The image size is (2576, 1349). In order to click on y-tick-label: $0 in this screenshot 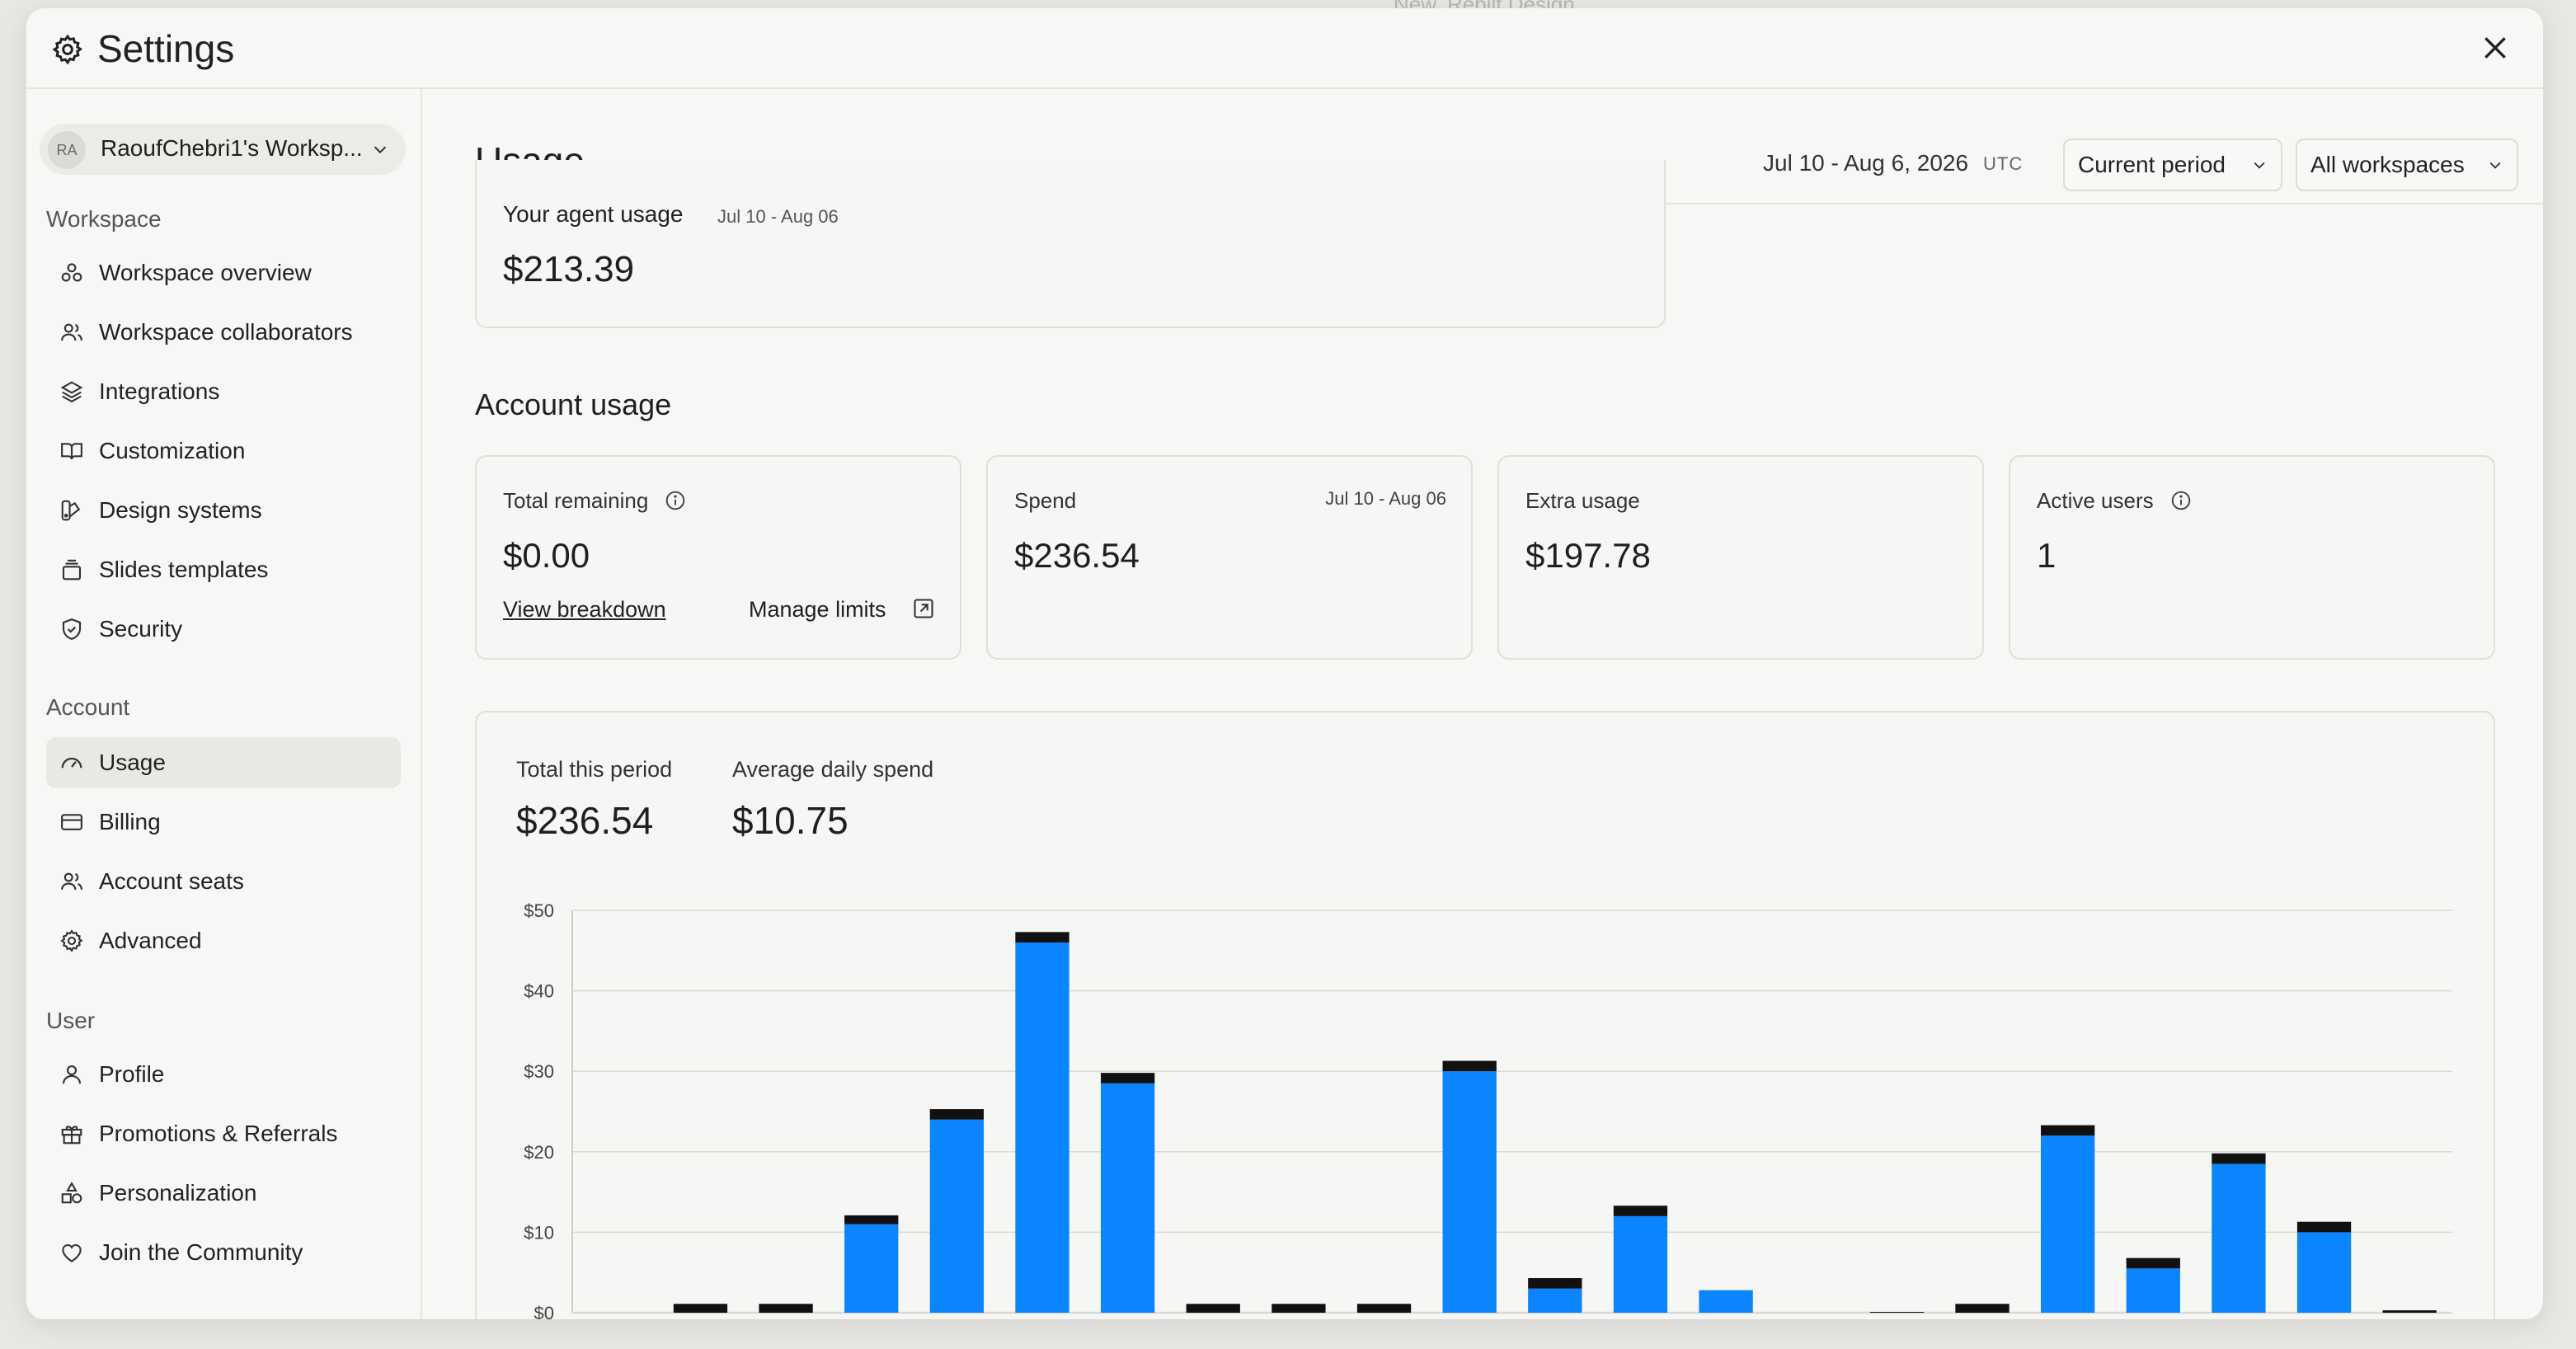, I will do `click(544, 1311)`.